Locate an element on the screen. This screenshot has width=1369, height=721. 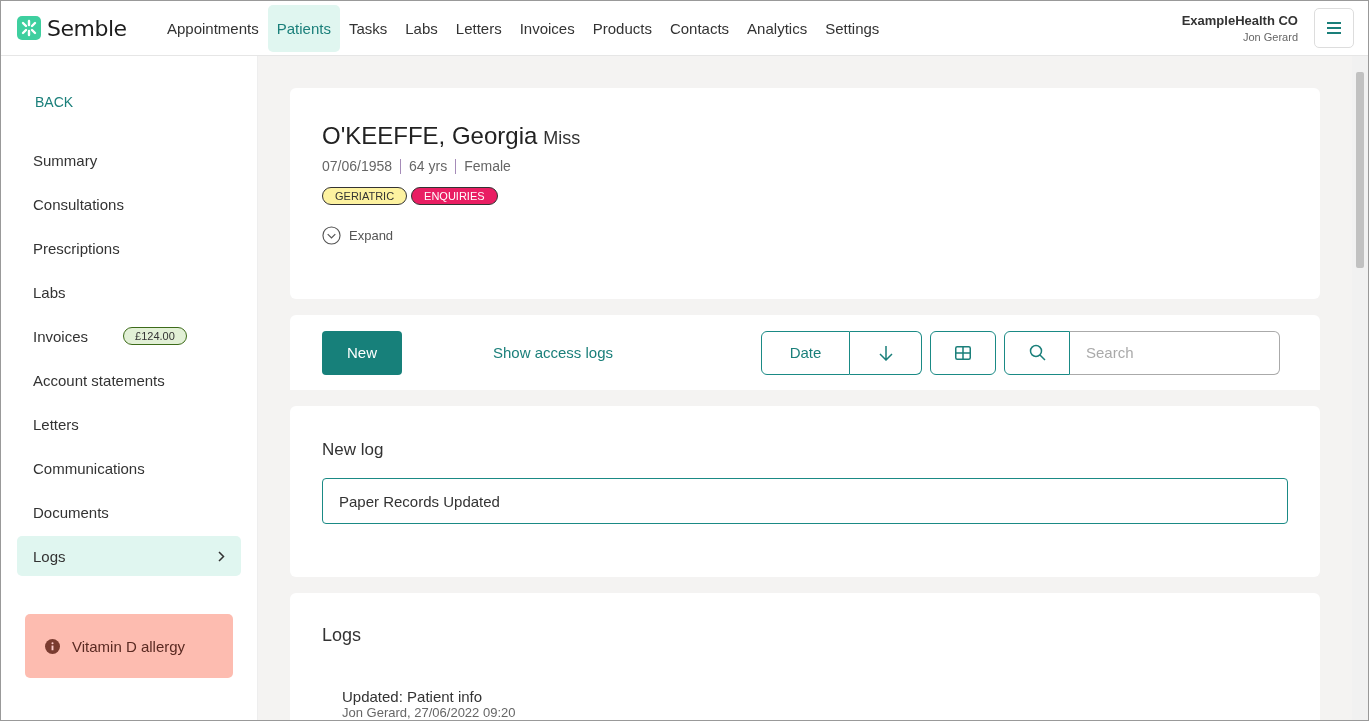
sidebar-item: Prescriptions is located at coordinates (129, 248).